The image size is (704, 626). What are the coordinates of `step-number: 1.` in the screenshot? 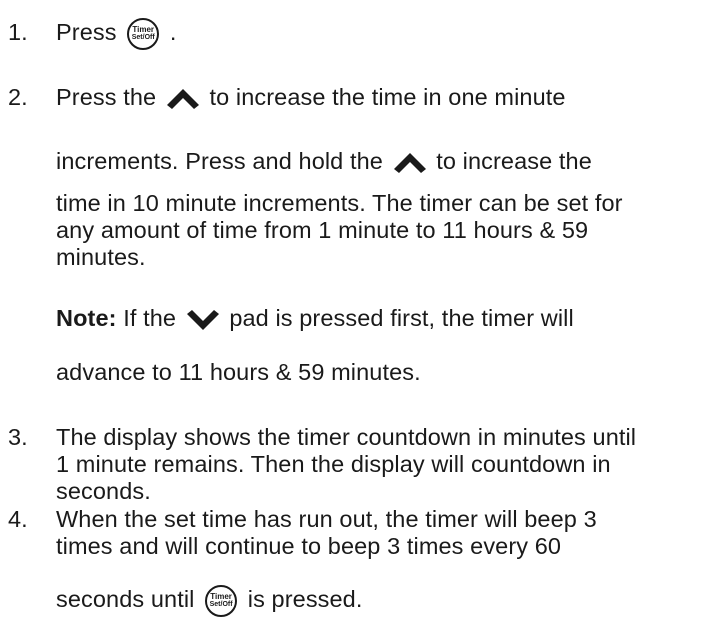 It's located at (18, 32).